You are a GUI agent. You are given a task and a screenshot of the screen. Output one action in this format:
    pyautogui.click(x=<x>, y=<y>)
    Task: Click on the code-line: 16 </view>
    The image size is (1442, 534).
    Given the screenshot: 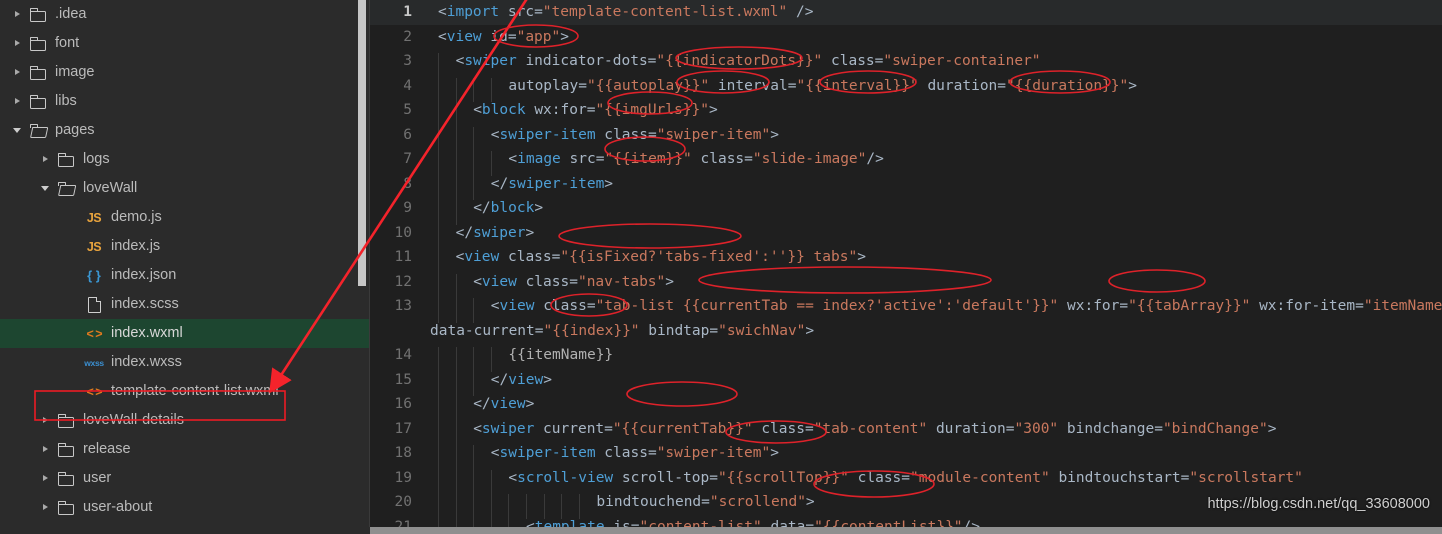 What is the action you would take?
    pyautogui.click(x=906, y=406)
    